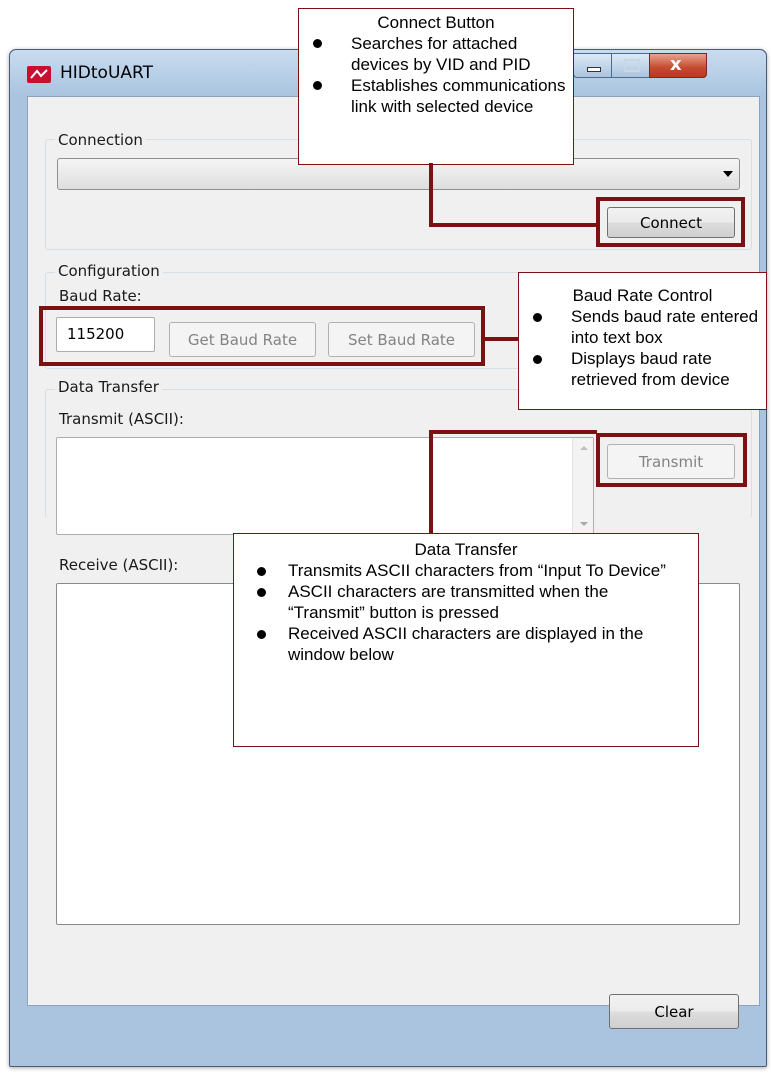 The image size is (771, 1074). What do you see at coordinates (100, 296) in the screenshot?
I see `baud-rate-label: Baud Rate:` at bounding box center [100, 296].